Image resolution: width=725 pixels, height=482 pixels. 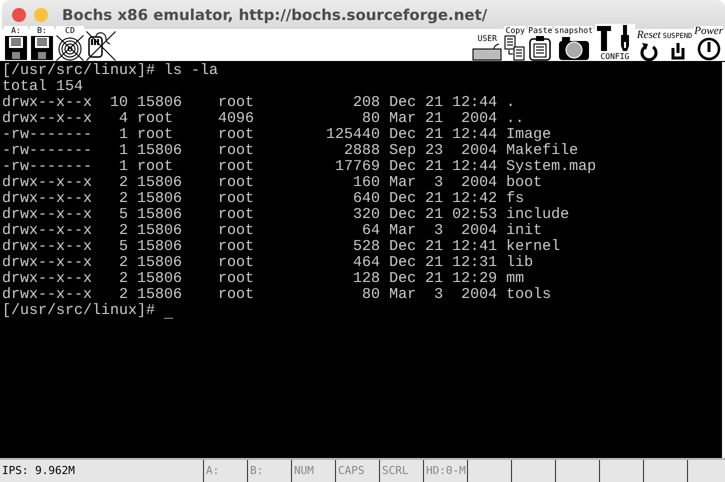 I want to click on keyboard-button: USER, so click(x=487, y=47).